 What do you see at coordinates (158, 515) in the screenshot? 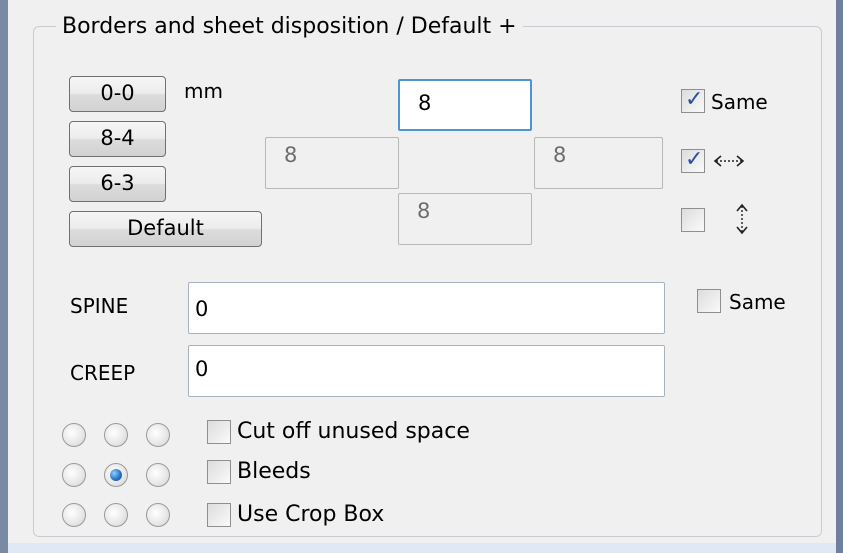
I see `anchor-bottom-right-radio` at bounding box center [158, 515].